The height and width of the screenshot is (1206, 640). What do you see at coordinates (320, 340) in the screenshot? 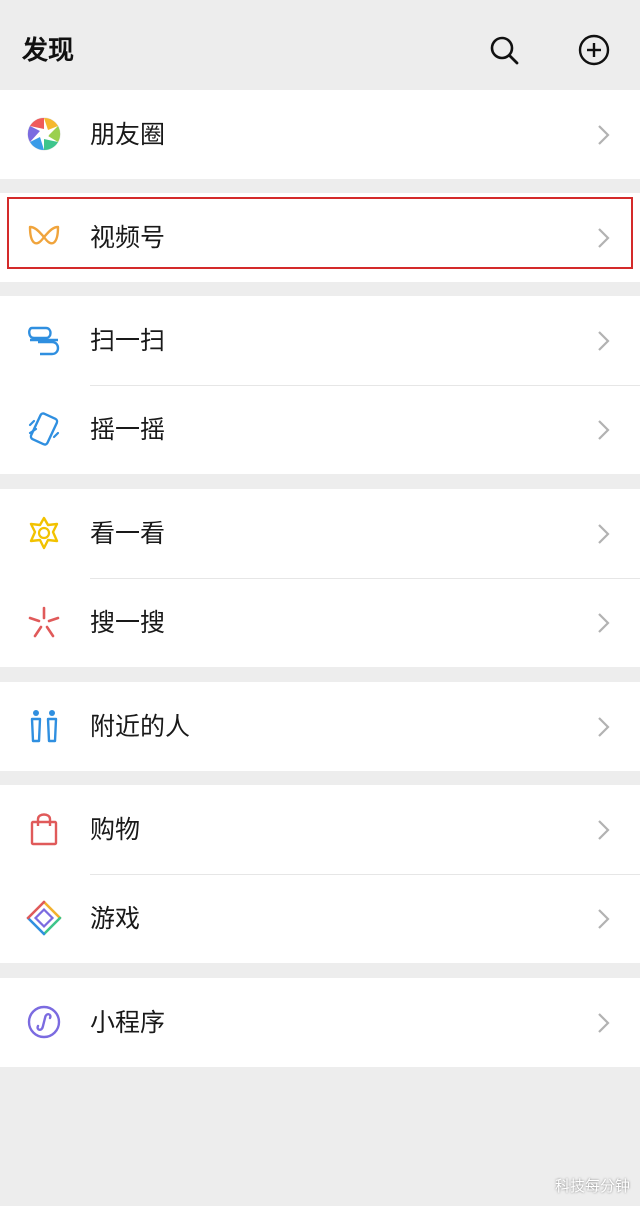
I see `menu-item-scan: 扫一扫` at bounding box center [320, 340].